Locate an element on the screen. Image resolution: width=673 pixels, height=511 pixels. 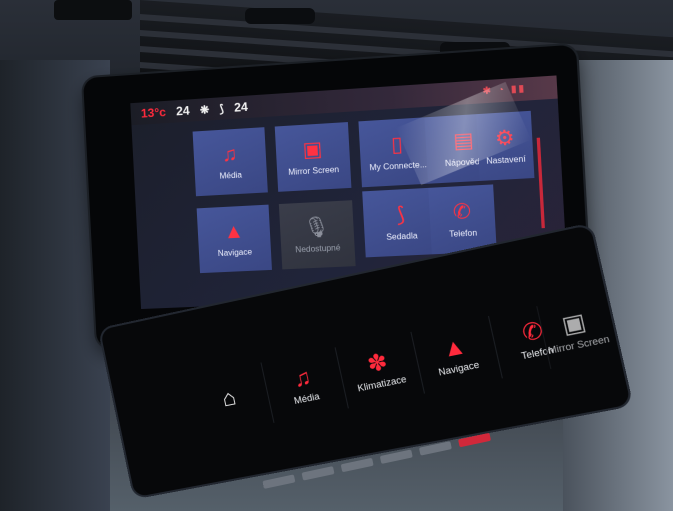
tile-label: Navigace is located at coordinates (235, 252).